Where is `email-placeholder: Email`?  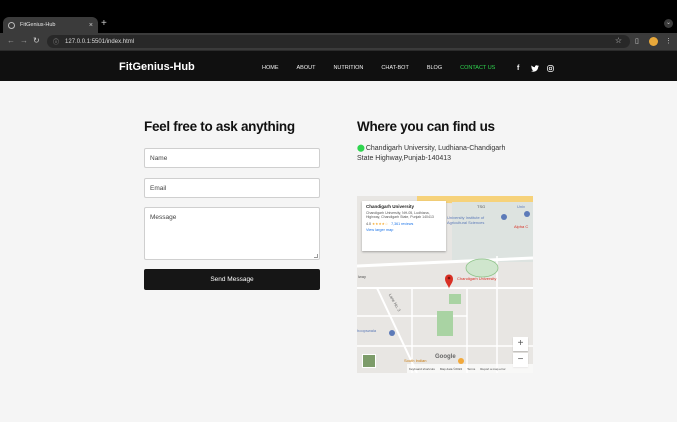
email-placeholder: Email is located at coordinates (158, 188).